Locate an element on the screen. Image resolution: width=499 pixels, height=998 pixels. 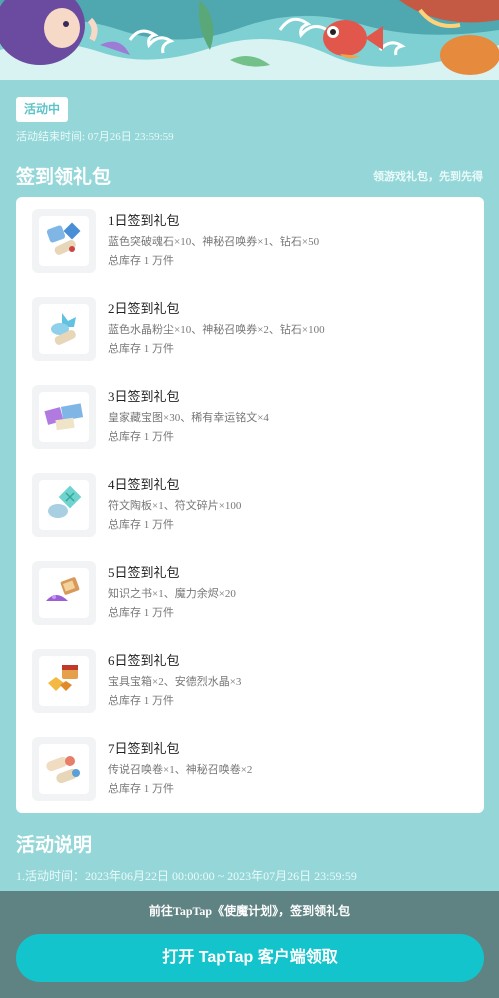
gift-name: 6日签到礼包 is located at coordinates (144, 660).